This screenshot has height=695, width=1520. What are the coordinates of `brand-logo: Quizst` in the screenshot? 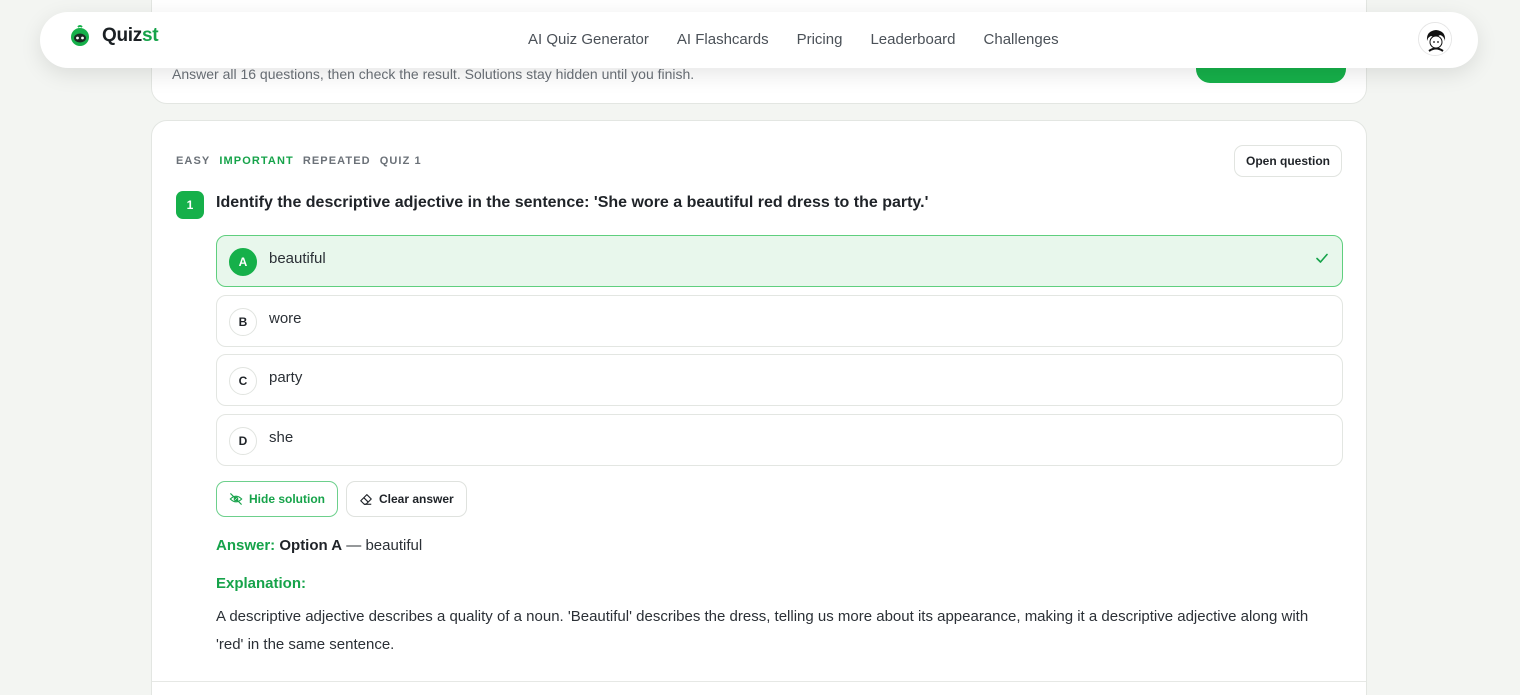 It's located at (113, 36).